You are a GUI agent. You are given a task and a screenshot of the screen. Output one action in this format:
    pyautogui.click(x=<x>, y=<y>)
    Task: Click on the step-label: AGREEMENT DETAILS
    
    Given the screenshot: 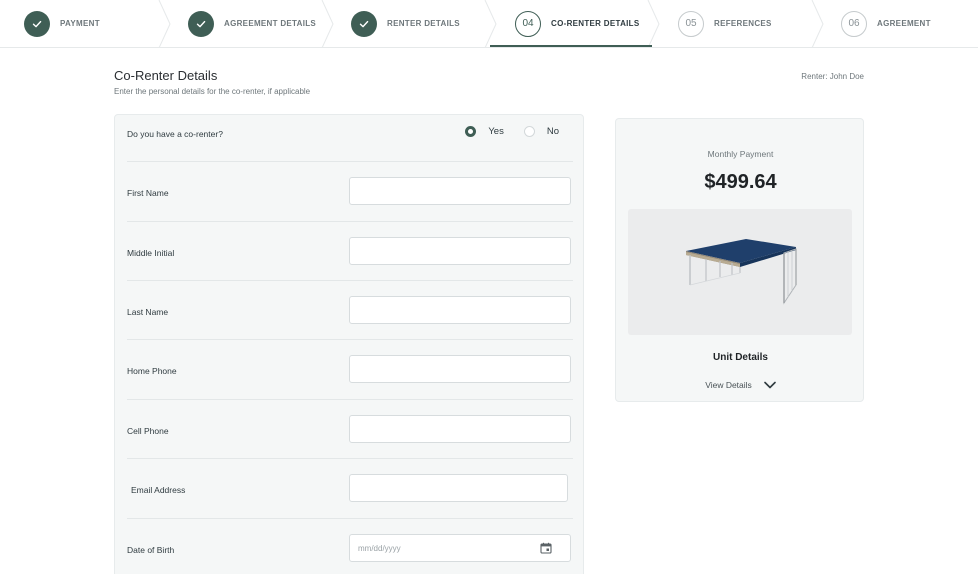 What is the action you would take?
    pyautogui.click(x=270, y=23)
    